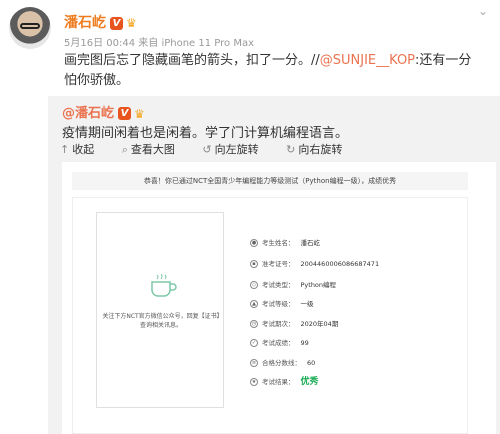 Image resolution: width=500 pixels, height=434 pixels. I want to click on rotate-right-button: ↻ 向右旋转, so click(320, 149).